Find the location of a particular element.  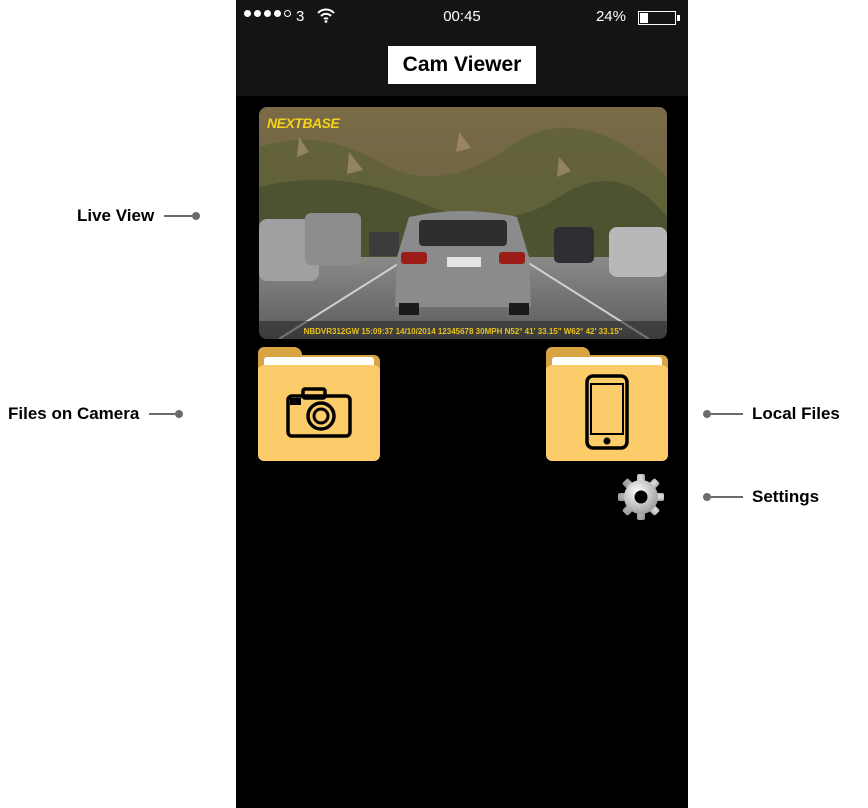

phone-icon is located at coordinates (607, 412).